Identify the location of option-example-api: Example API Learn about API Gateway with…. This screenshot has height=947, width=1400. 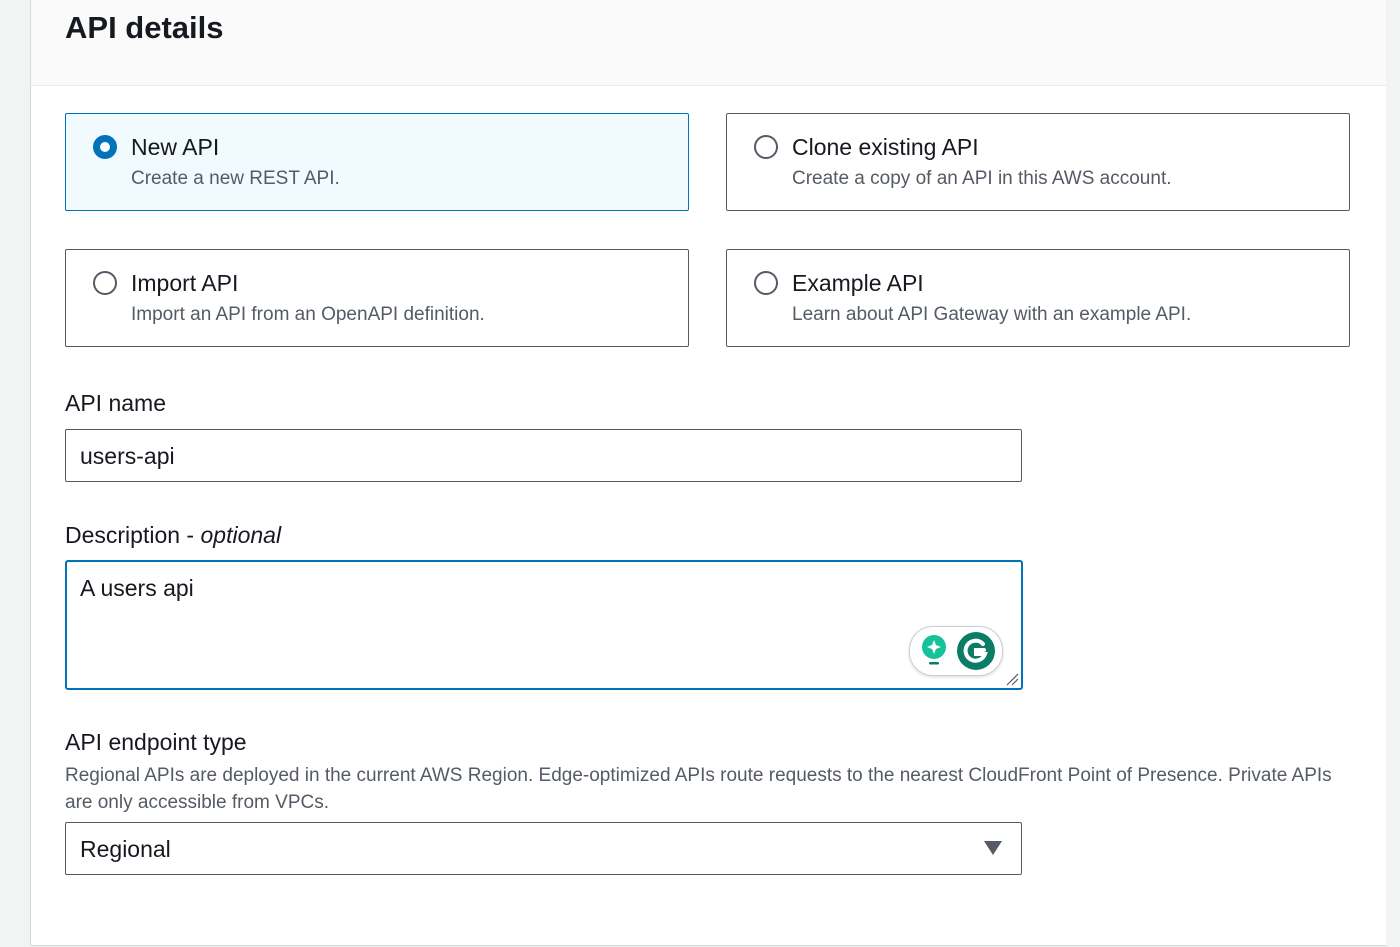
(1038, 298).